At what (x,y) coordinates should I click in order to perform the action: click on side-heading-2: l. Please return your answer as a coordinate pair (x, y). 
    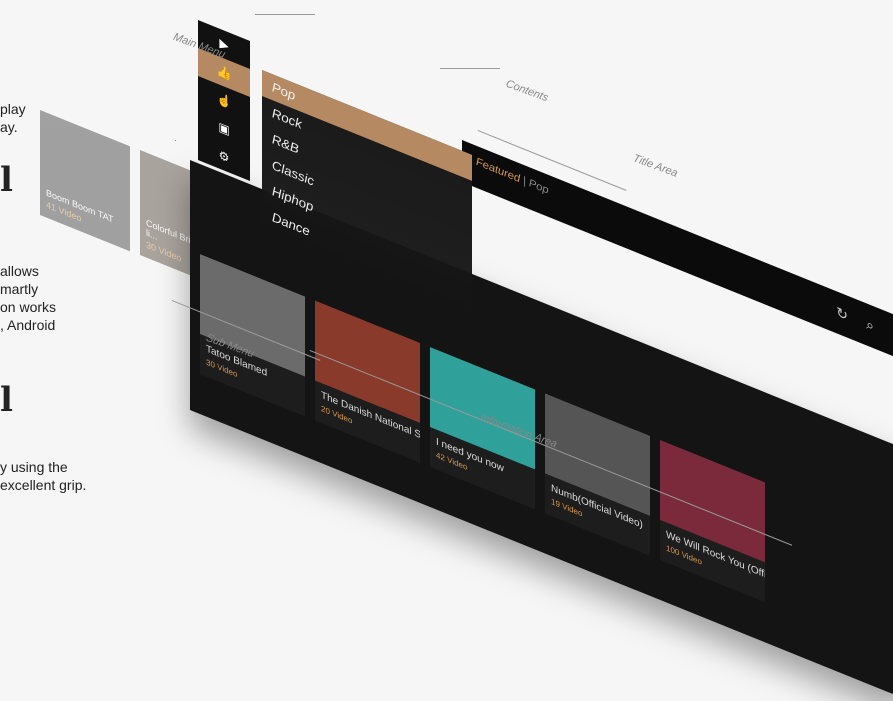
    Looking at the image, I should click on (6, 400).